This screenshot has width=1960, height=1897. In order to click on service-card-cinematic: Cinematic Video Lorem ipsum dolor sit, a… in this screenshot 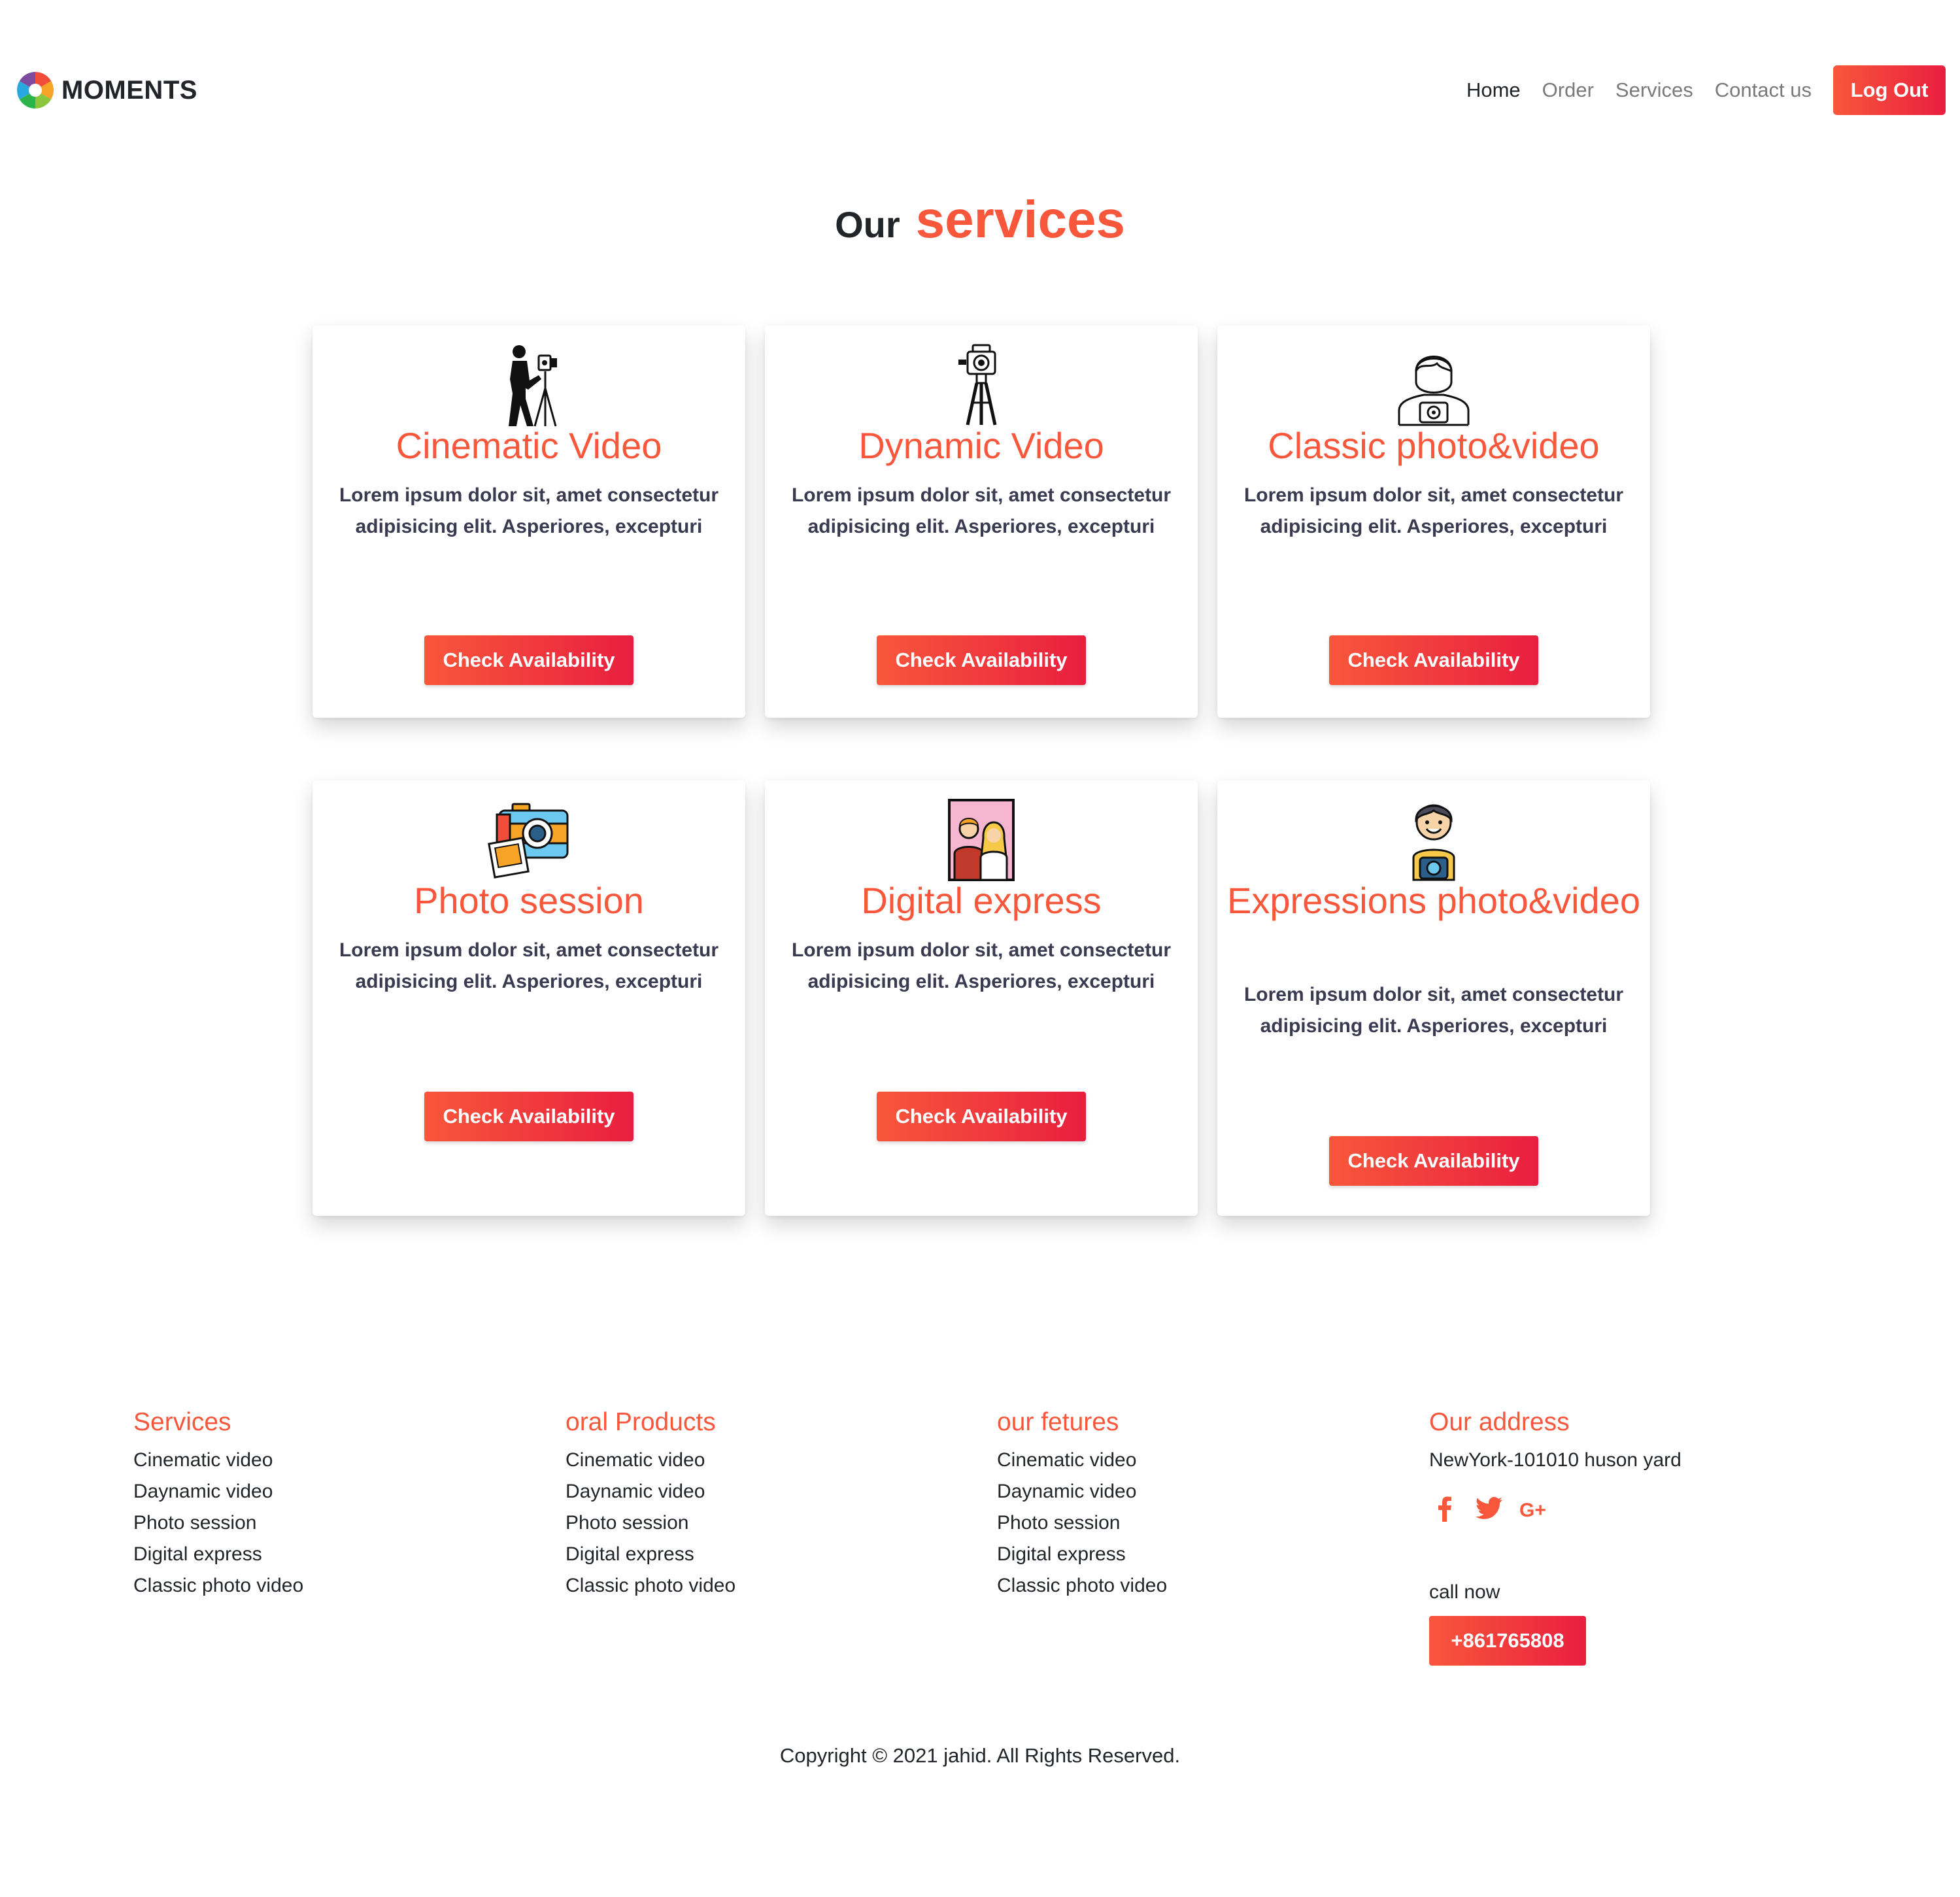, I will do `click(529, 522)`.